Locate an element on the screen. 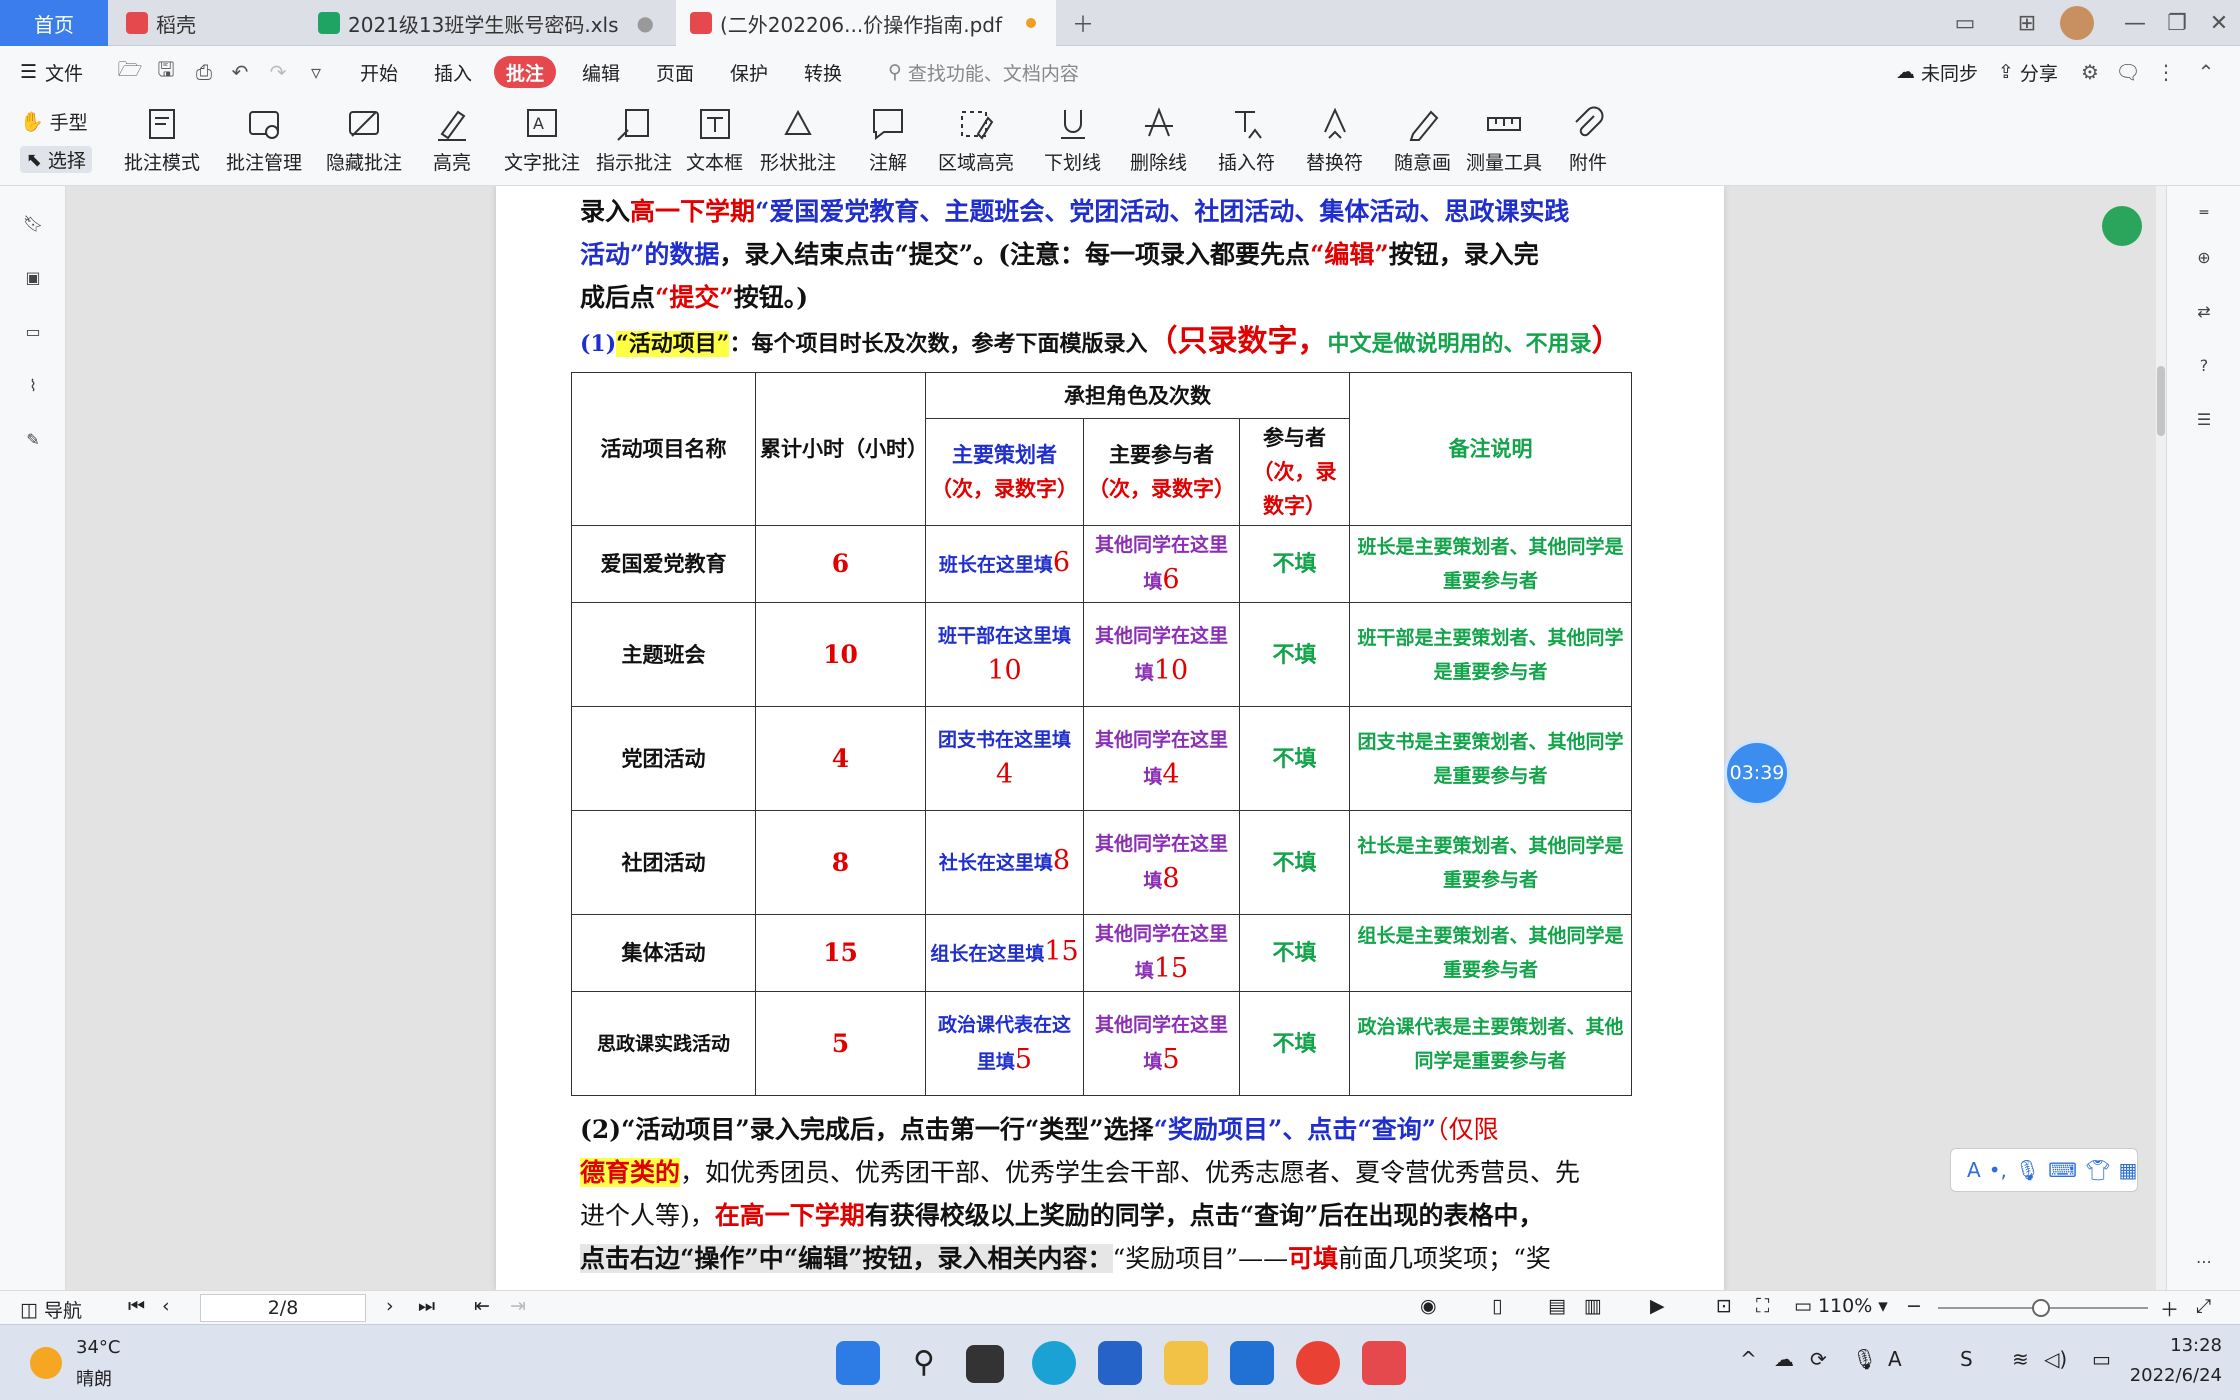 Image resolution: width=2240 pixels, height=1400 pixels. collapse-icon: ⌃ is located at coordinates (2206, 72).